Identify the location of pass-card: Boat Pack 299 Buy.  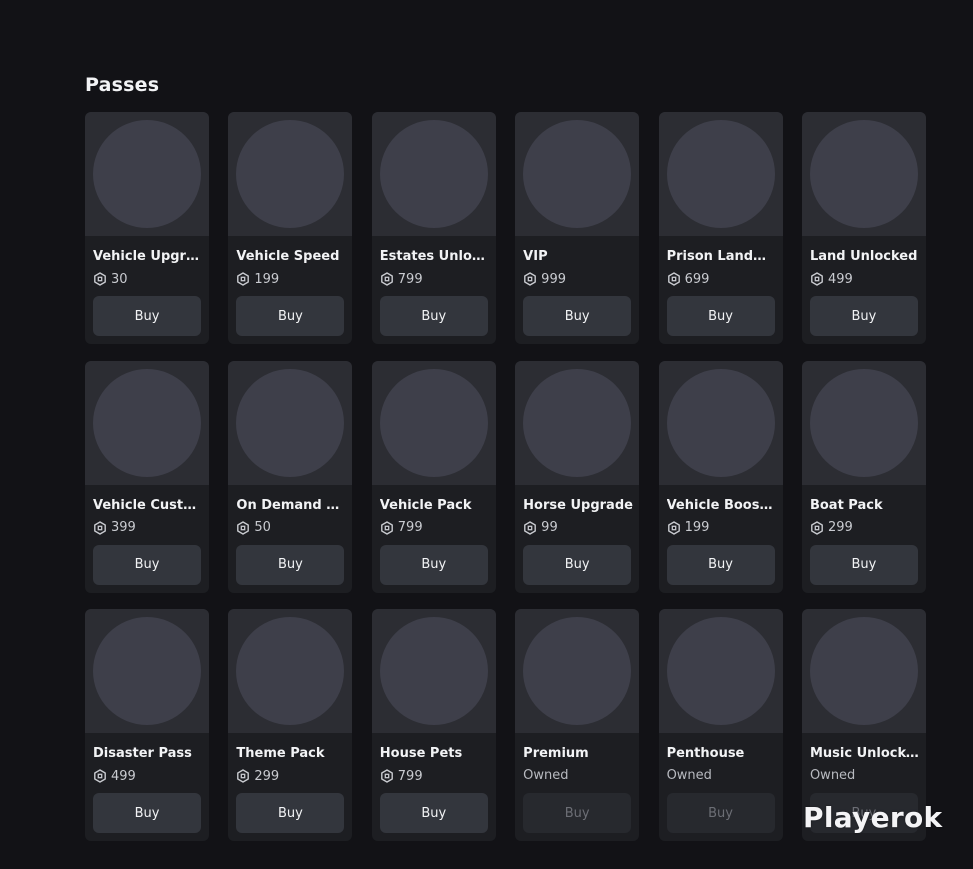
(863, 476).